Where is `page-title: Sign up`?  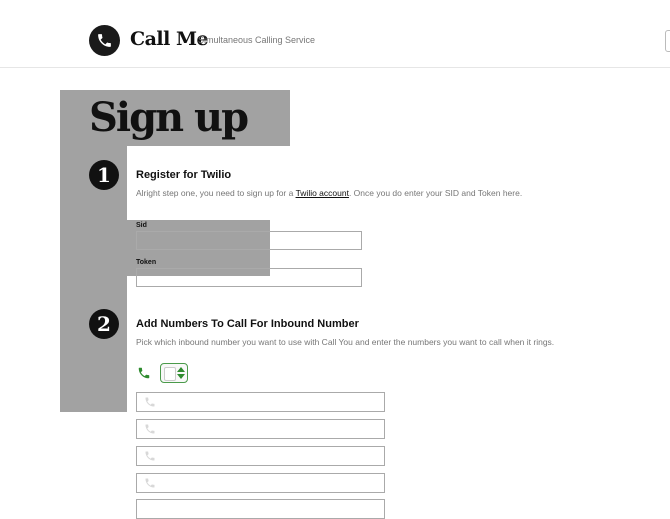
page-title: Sign up is located at coordinates (169, 117).